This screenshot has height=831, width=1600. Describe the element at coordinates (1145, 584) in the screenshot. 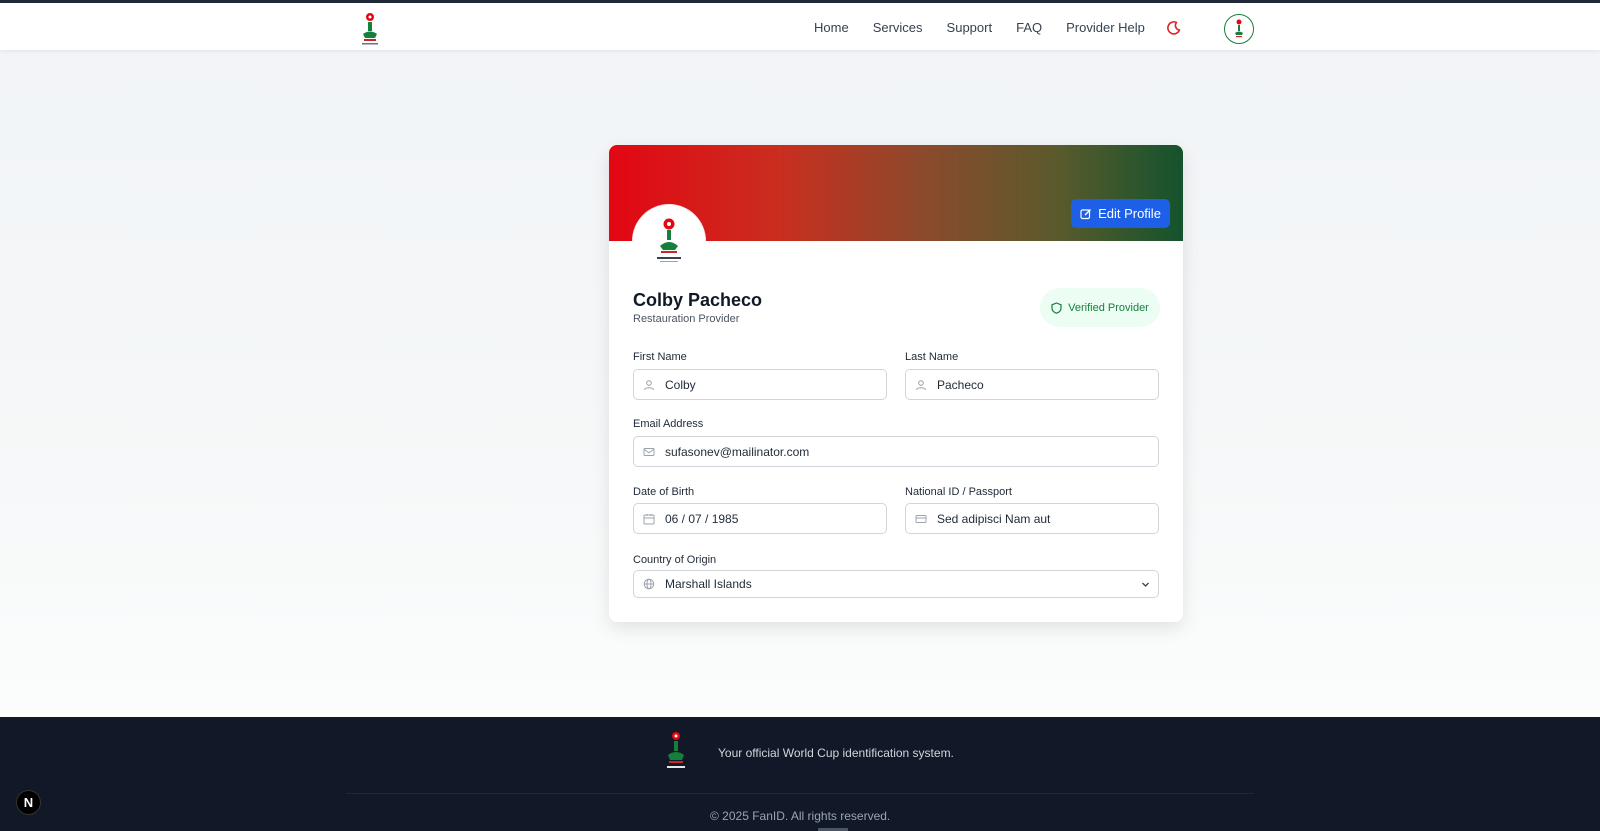

I see `chevron-down-icon` at that location.